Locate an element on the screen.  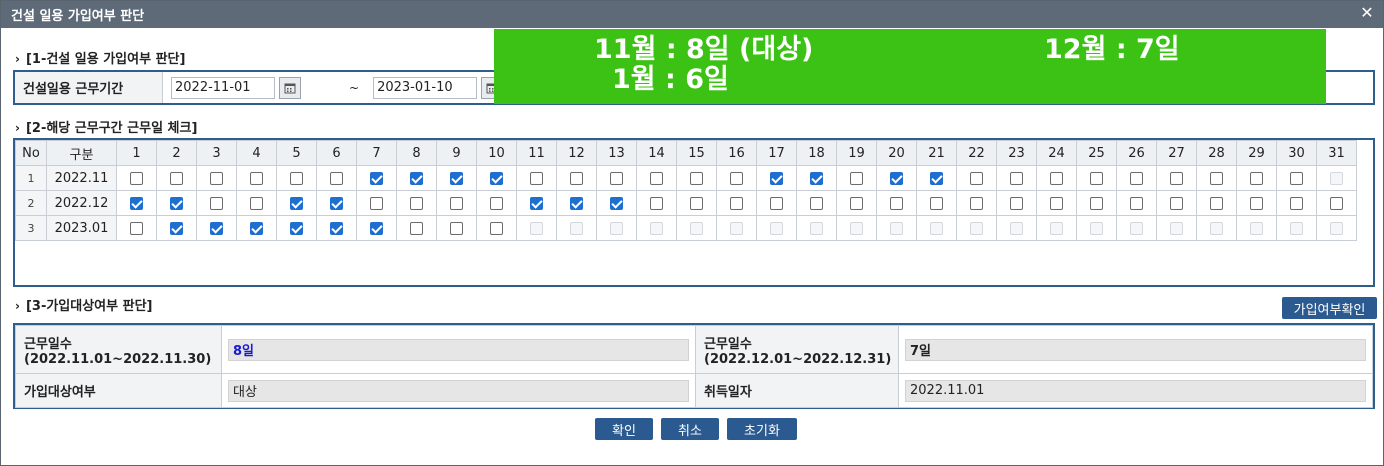
section3-title: [3-가입대상여부 판단] is located at coordinates (89, 306).